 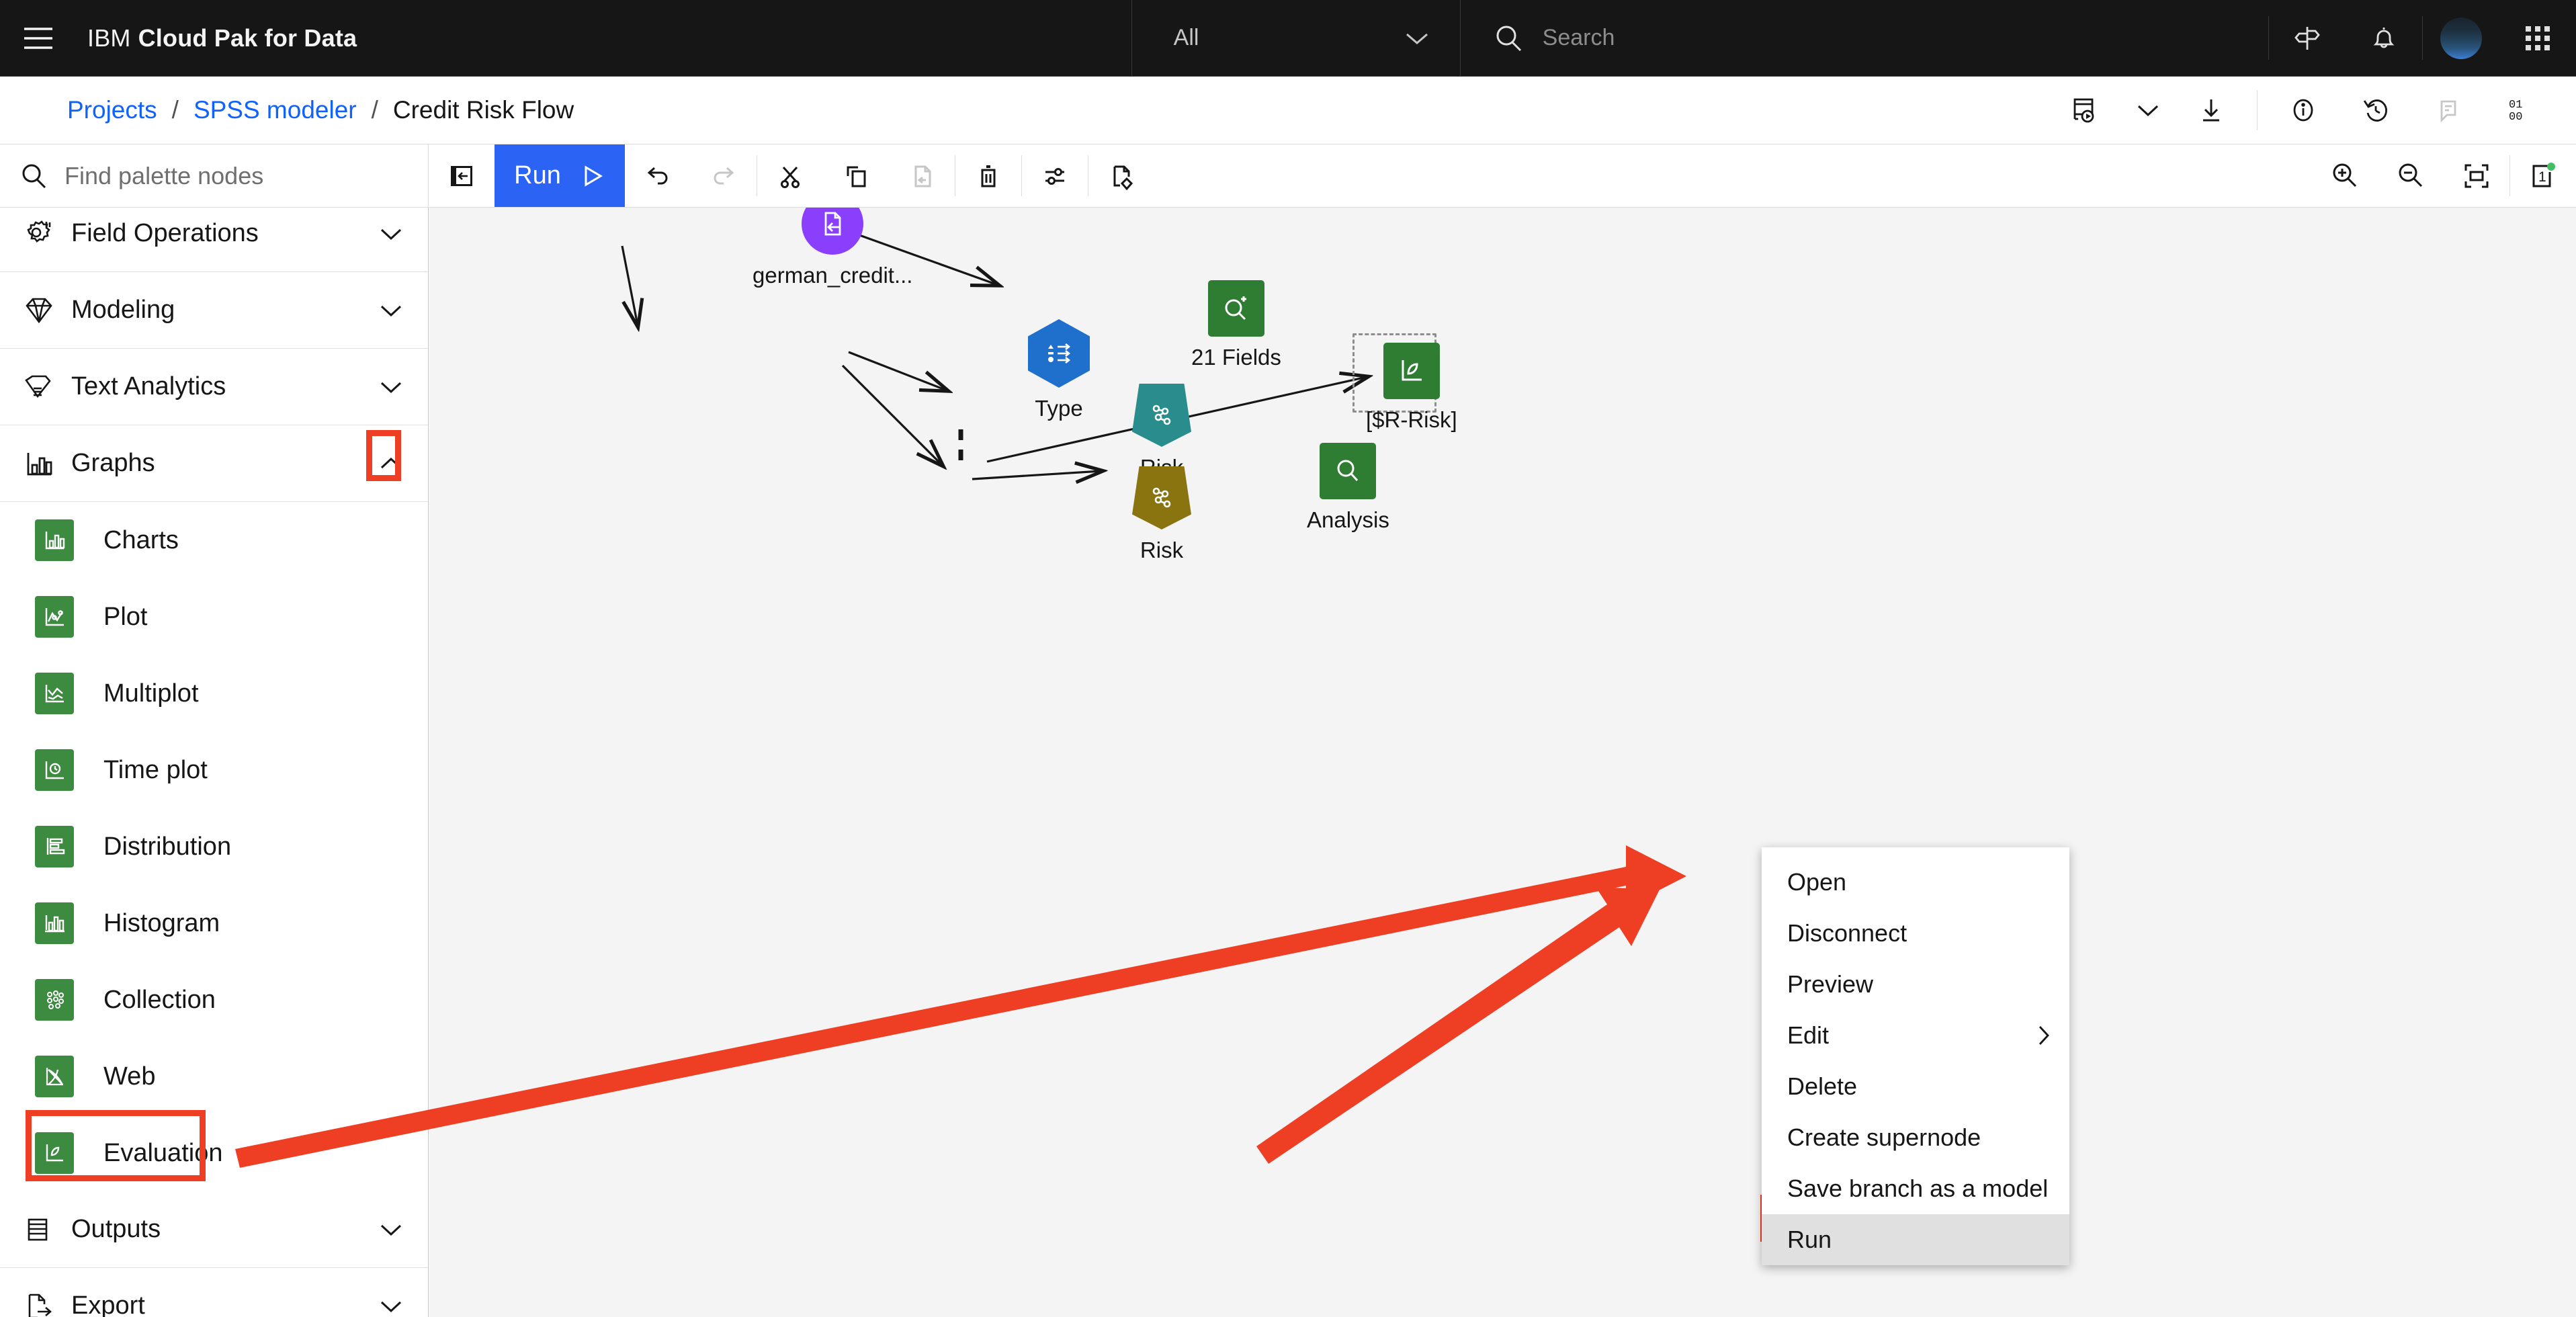 I want to click on palette-group-label: Field Operations, so click(x=165, y=233).